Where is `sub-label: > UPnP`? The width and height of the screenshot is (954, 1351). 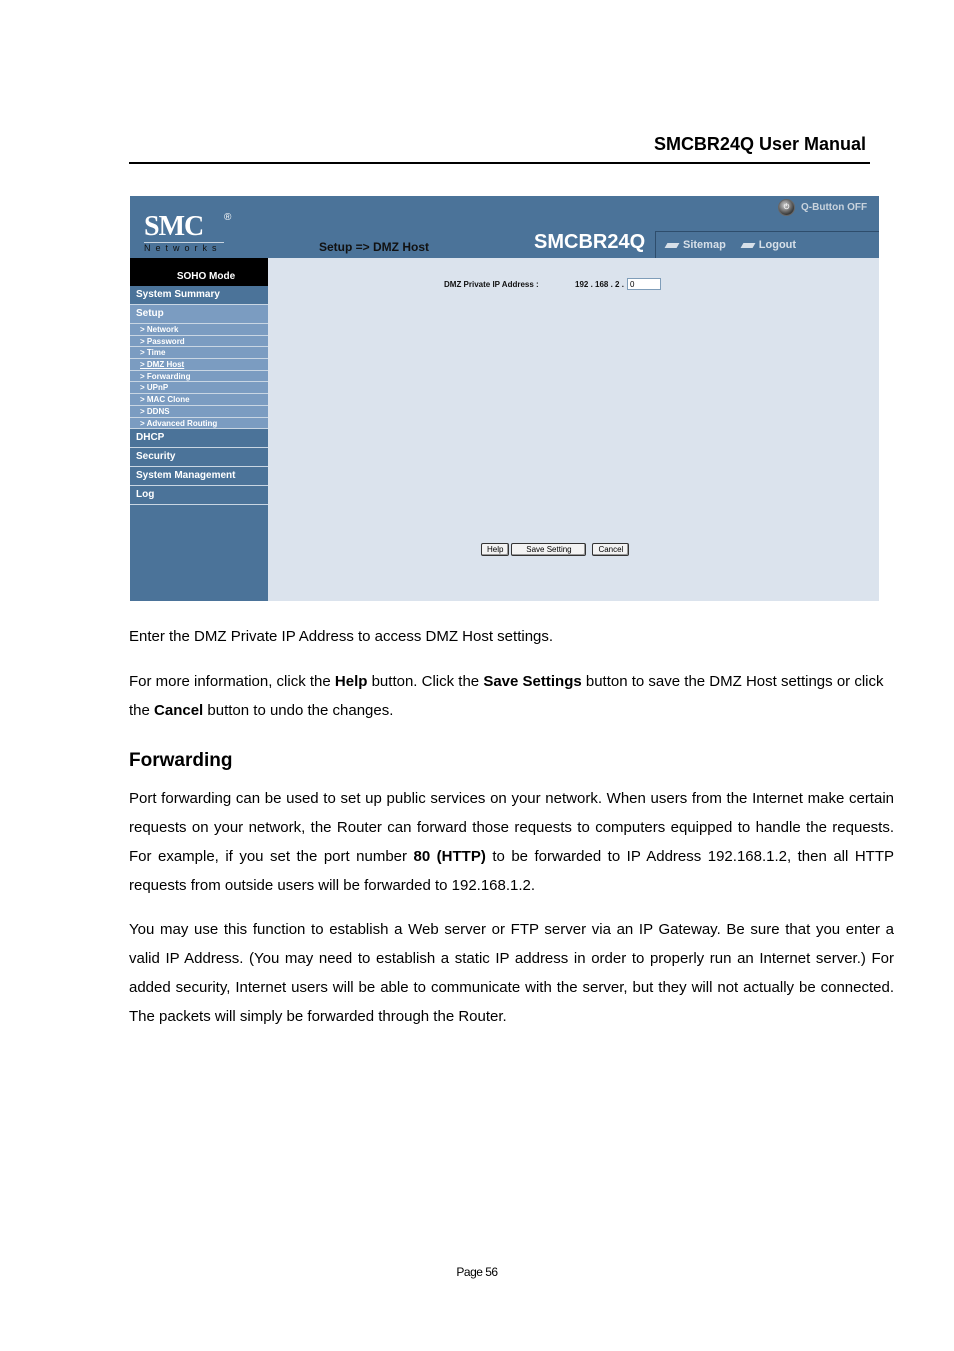 sub-label: > UPnP is located at coordinates (154, 388).